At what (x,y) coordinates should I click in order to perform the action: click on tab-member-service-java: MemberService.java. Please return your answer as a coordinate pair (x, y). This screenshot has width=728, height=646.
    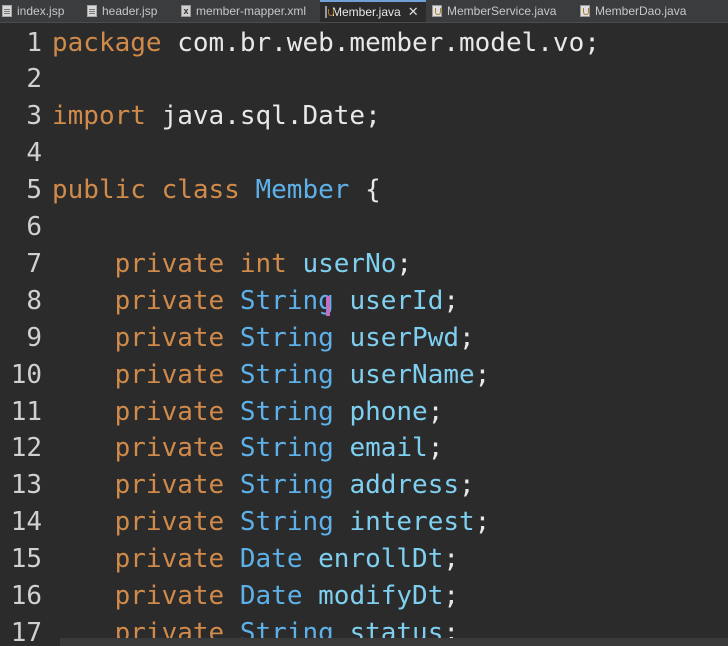
    Looking at the image, I should click on (499, 11).